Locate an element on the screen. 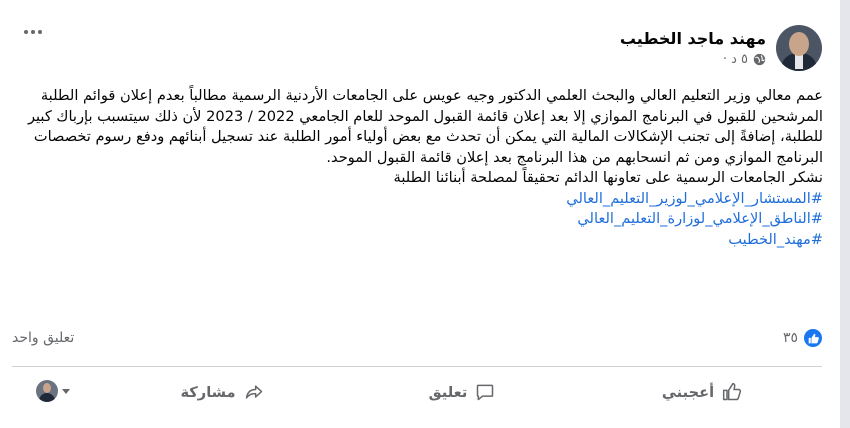  hashtag-link: #مهند_الخطيب is located at coordinates (418, 240).